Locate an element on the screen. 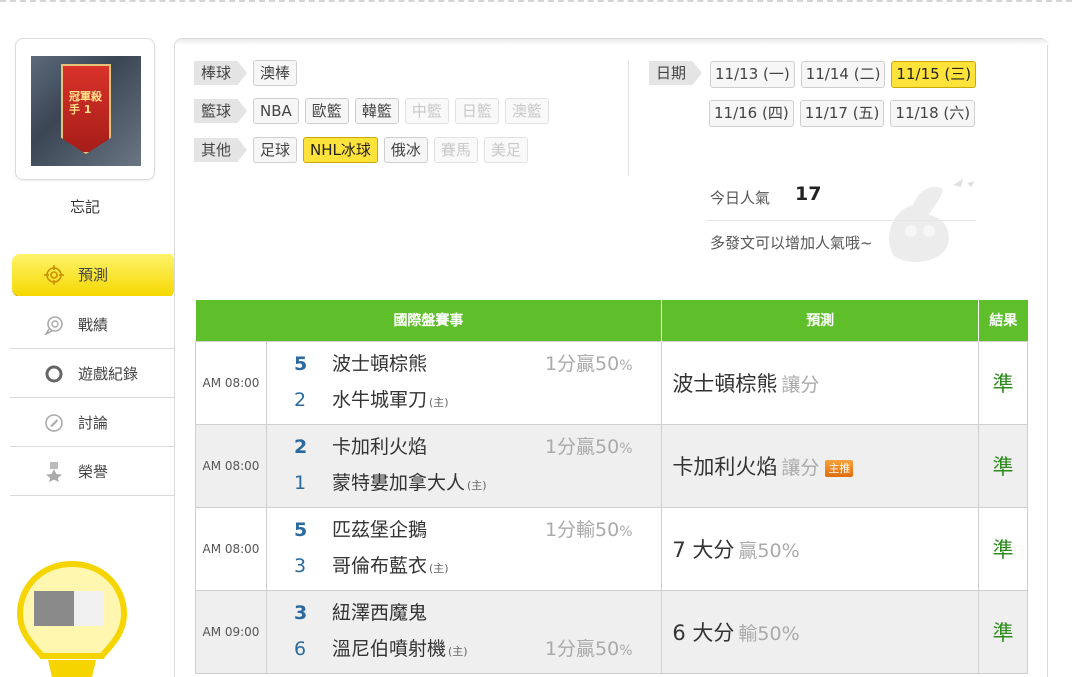 Image resolution: width=1072 pixels, height=677 pixels. circle-icon is located at coordinates (54, 374).